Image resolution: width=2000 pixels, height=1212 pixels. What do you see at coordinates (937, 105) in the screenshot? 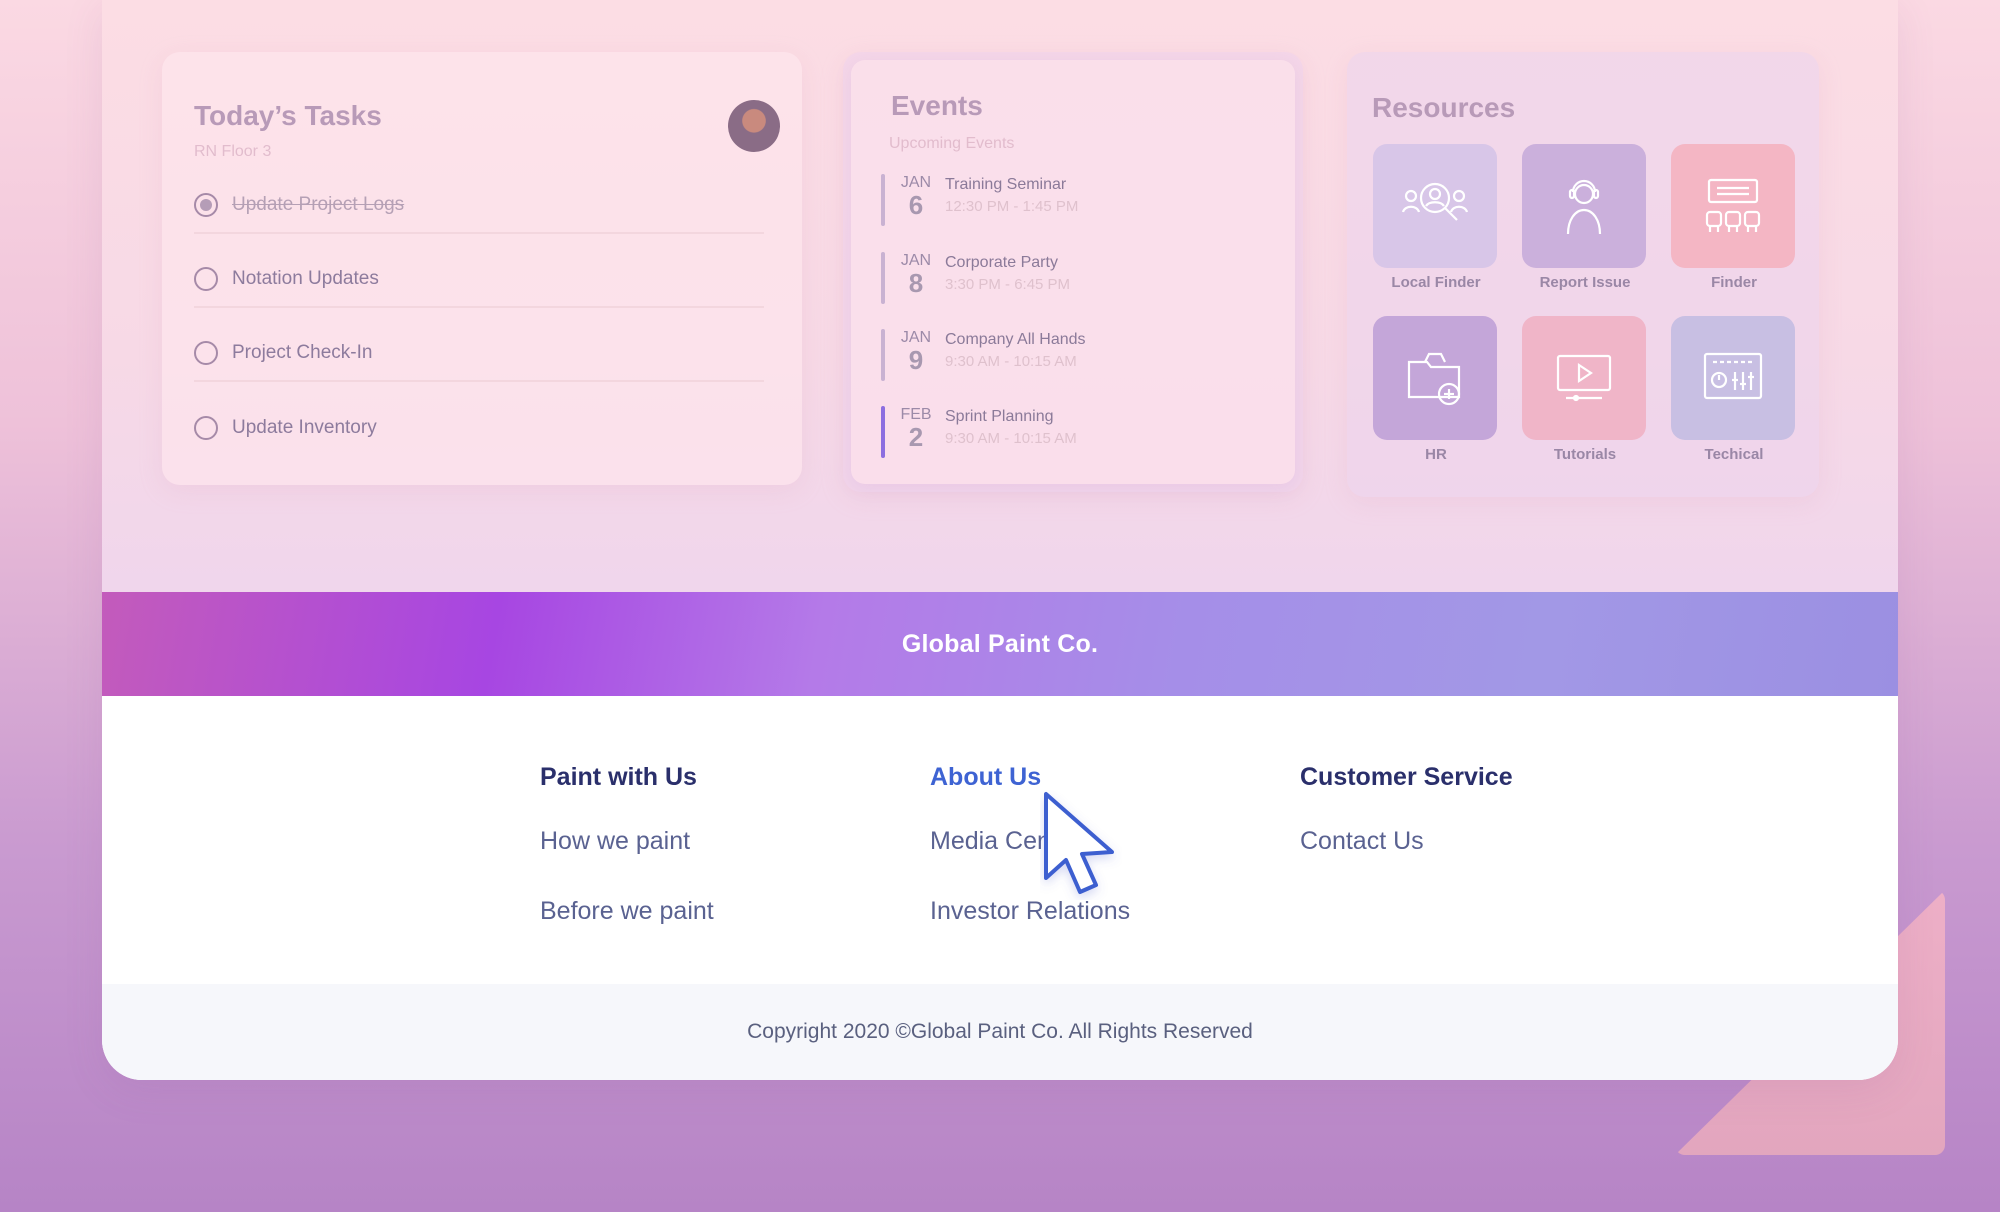
I see `events-title: Events` at bounding box center [937, 105].